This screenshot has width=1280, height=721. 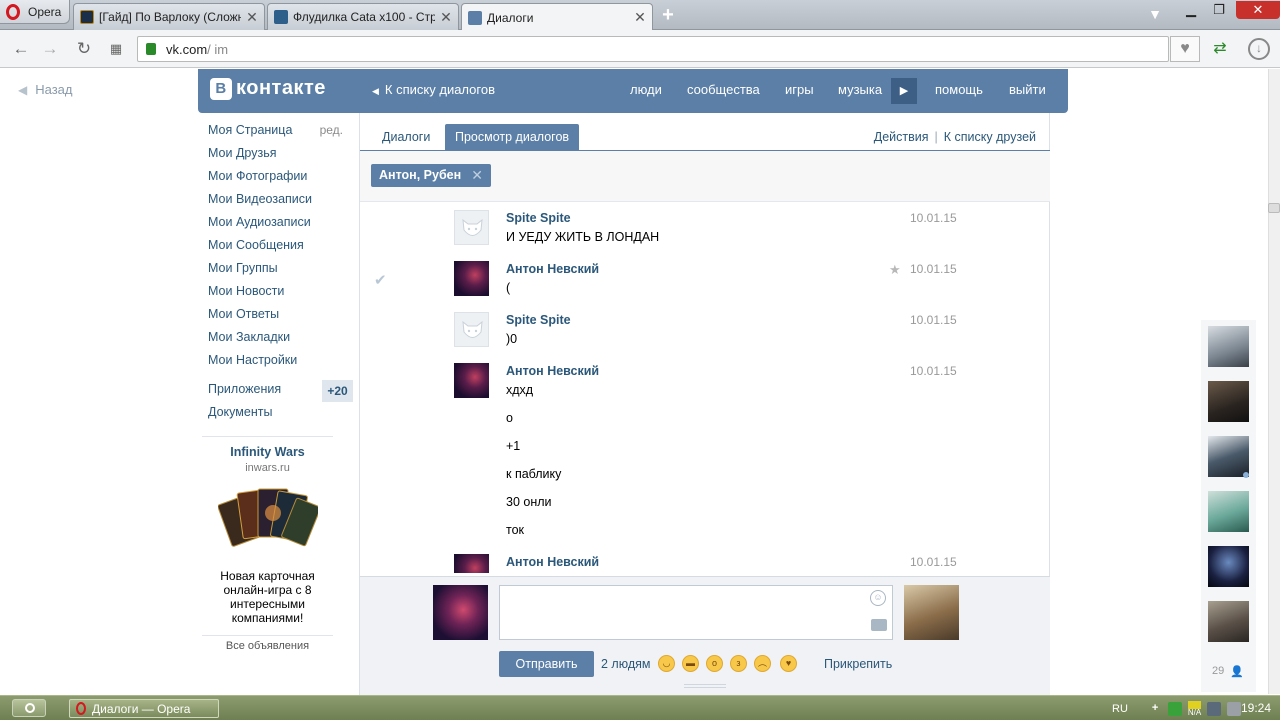 I want to click on recipients-count: 2 людям, so click(x=625, y=664).